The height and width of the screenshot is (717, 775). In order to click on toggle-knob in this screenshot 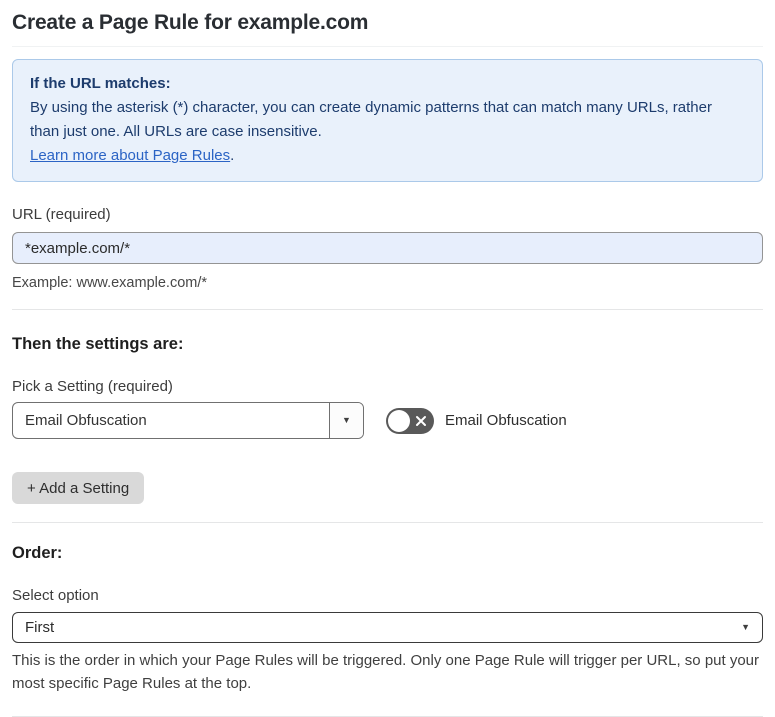, I will do `click(399, 420)`.